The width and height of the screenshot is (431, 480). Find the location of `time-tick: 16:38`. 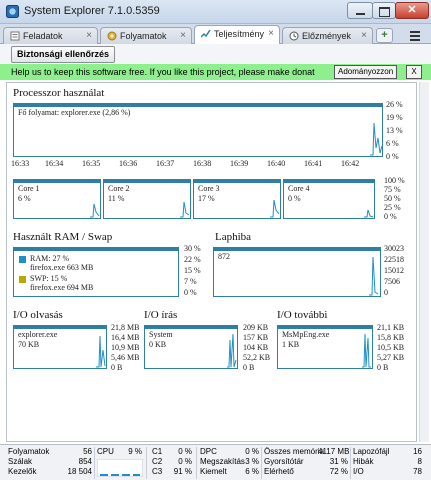

time-tick: 16:38 is located at coordinates (202, 163).